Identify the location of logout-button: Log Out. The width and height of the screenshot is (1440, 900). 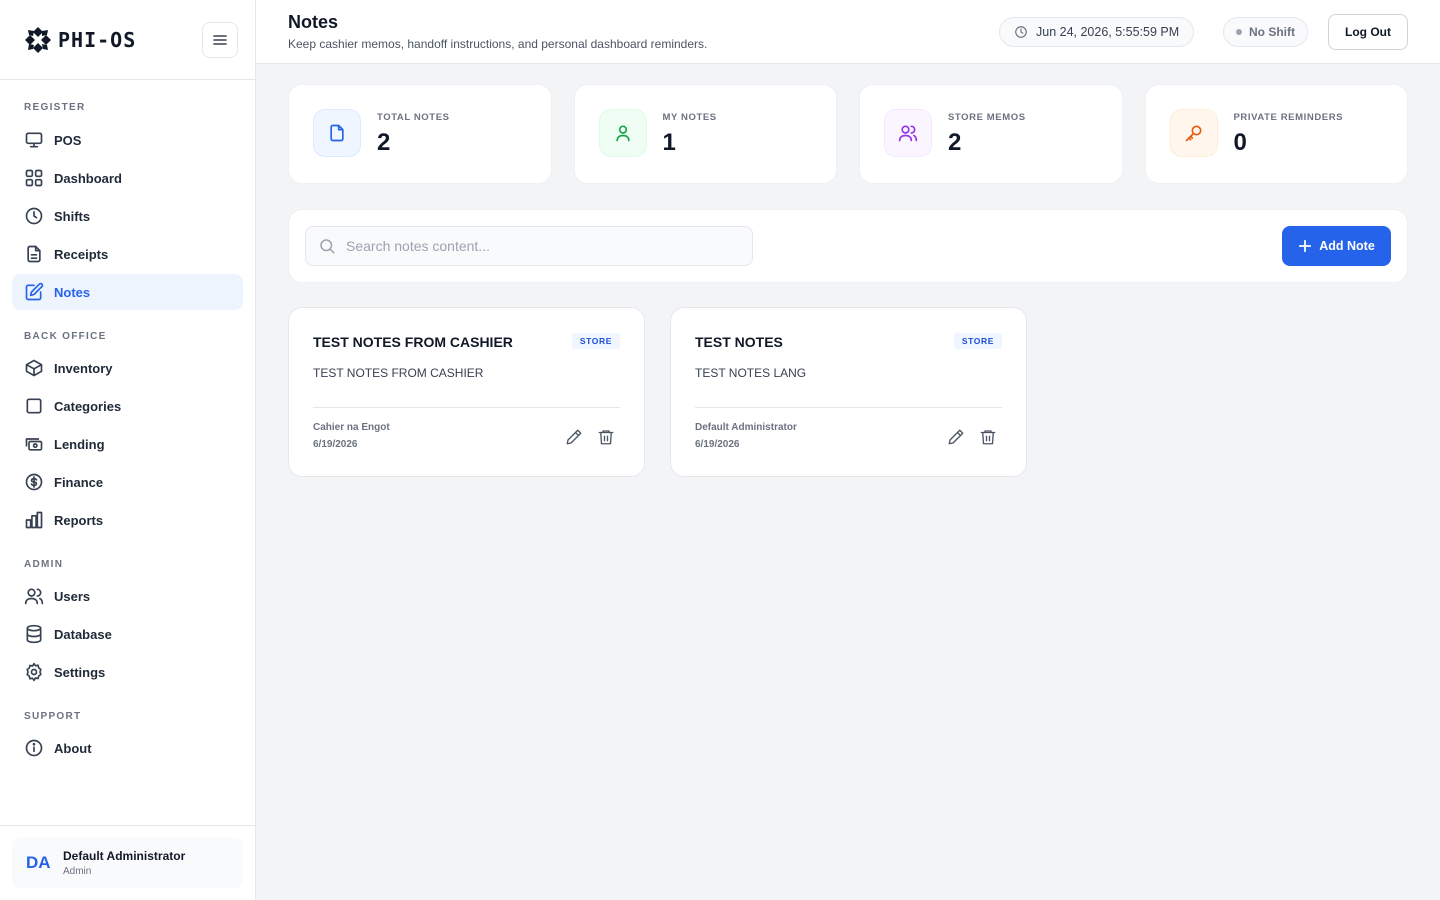
(1368, 32).